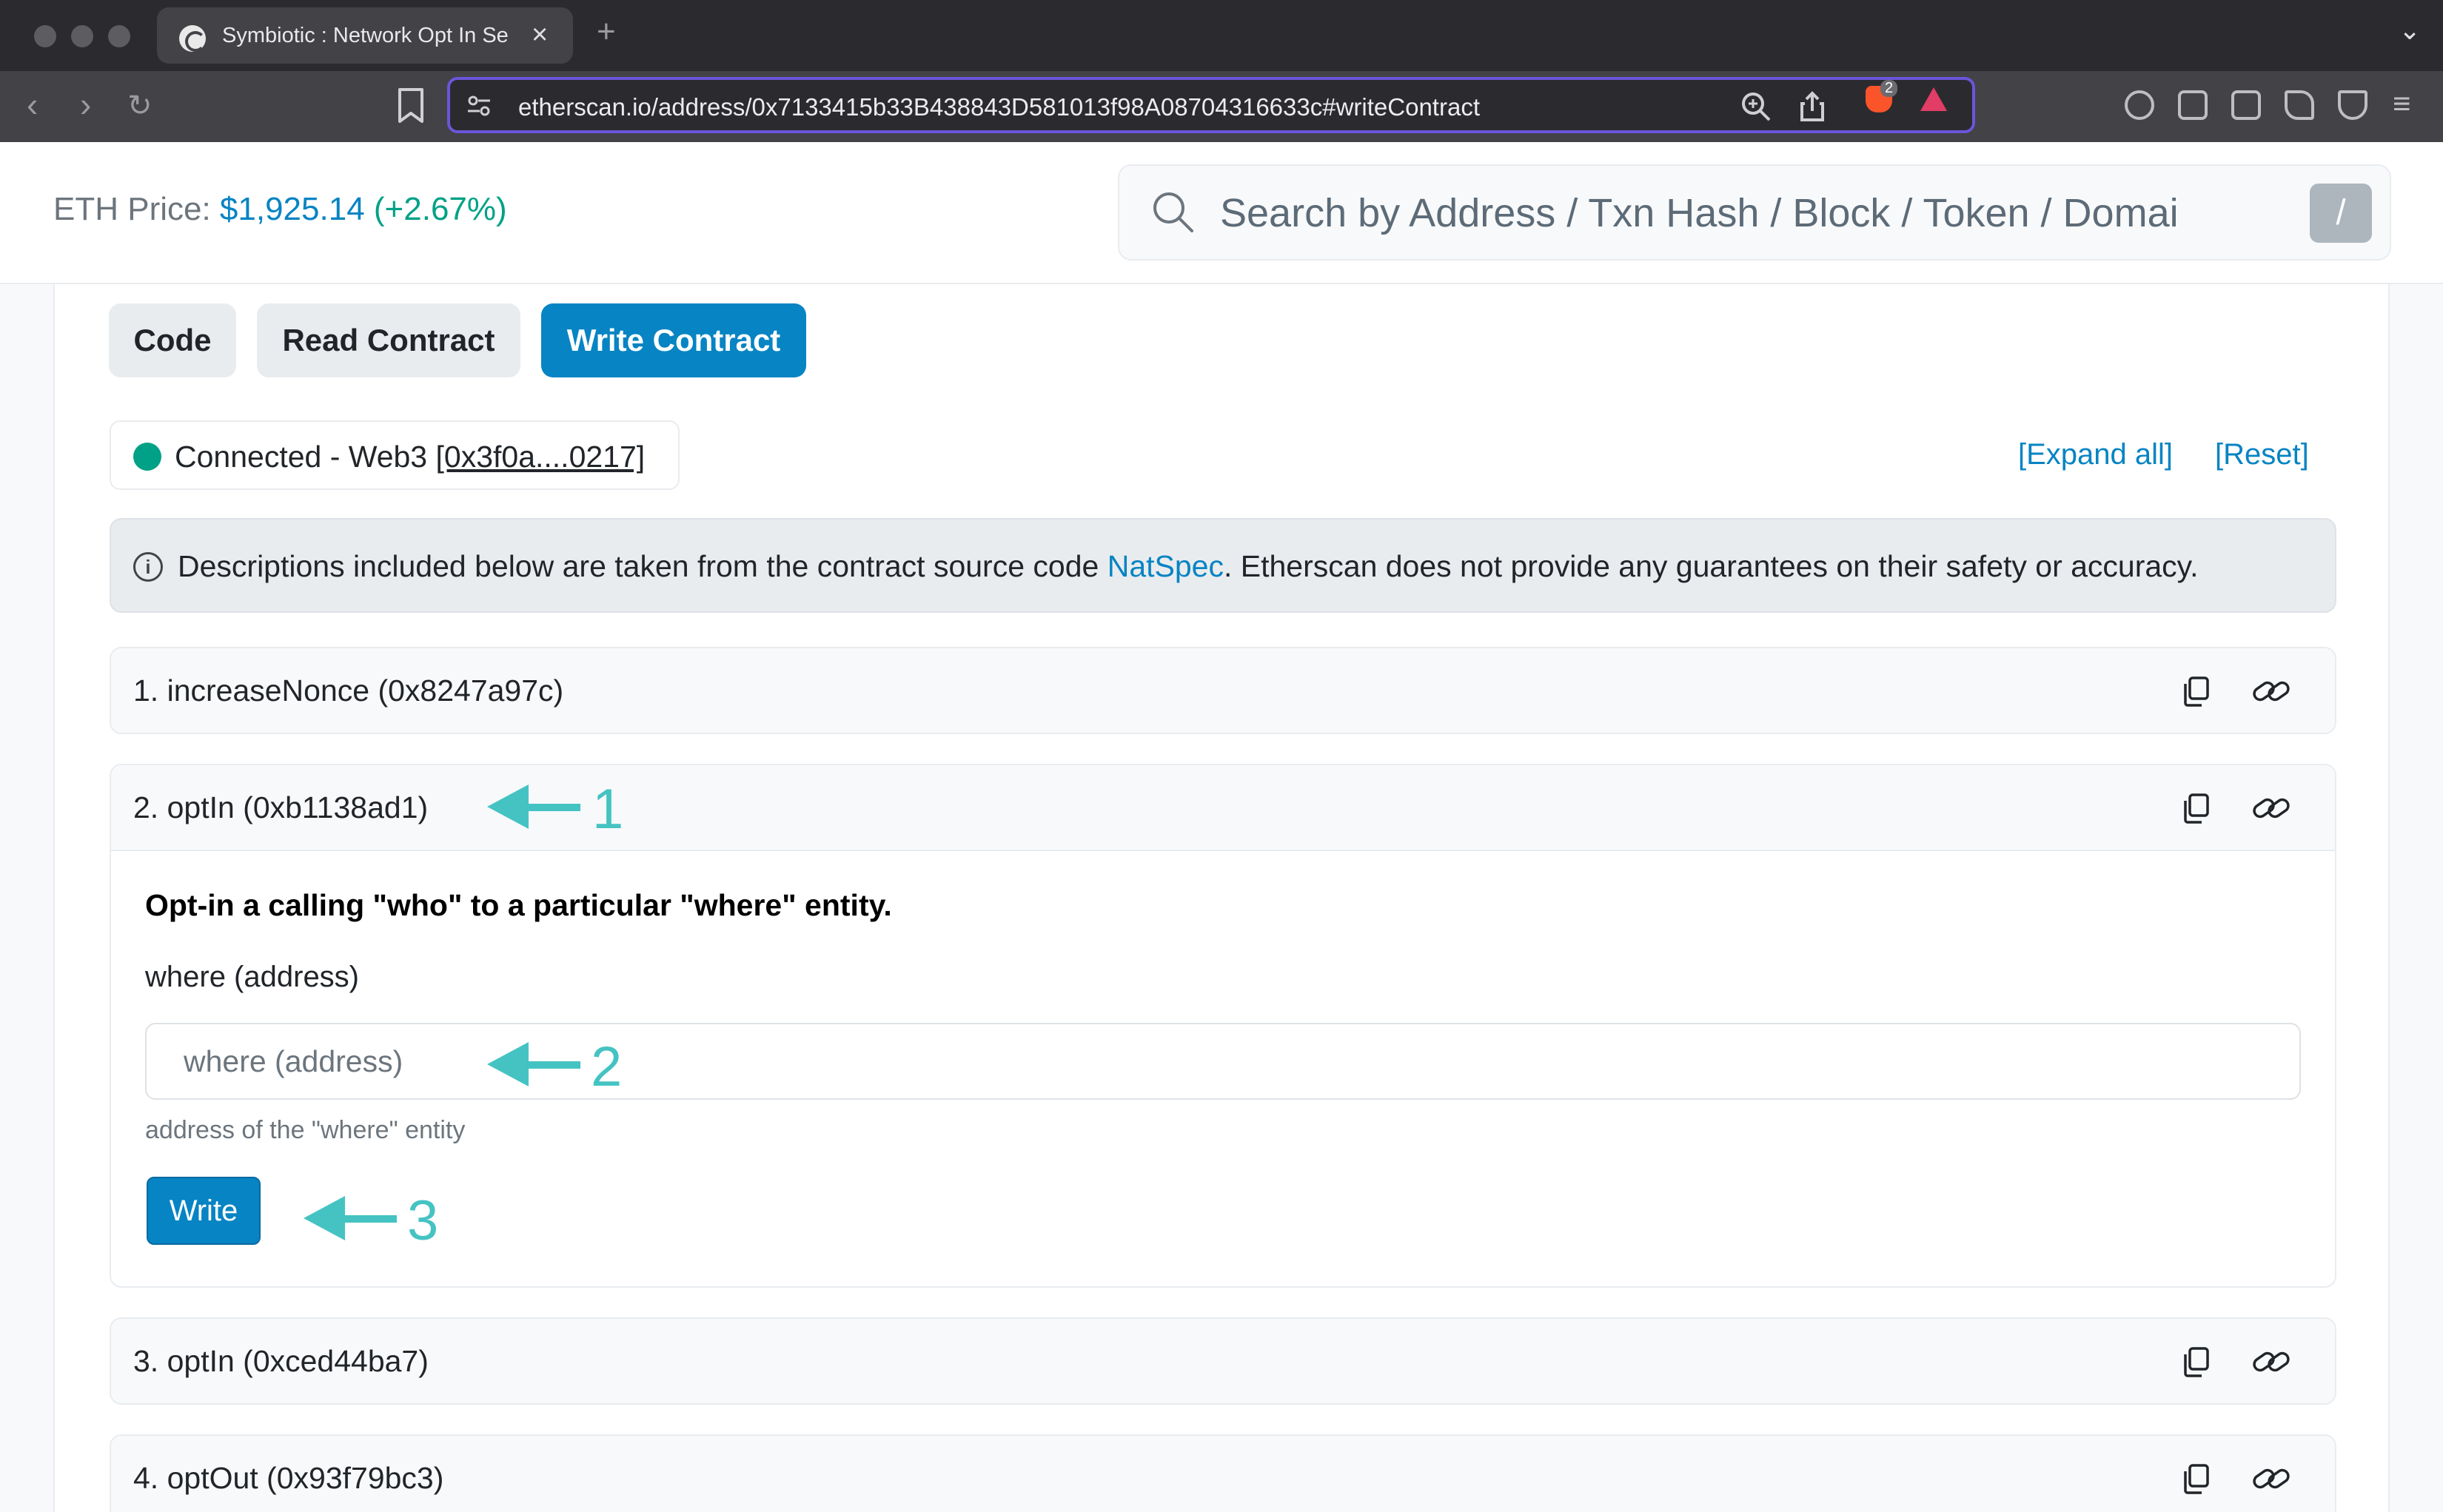 This screenshot has height=1512, width=2443. I want to click on tab-read-contract: Read Contract, so click(388, 340).